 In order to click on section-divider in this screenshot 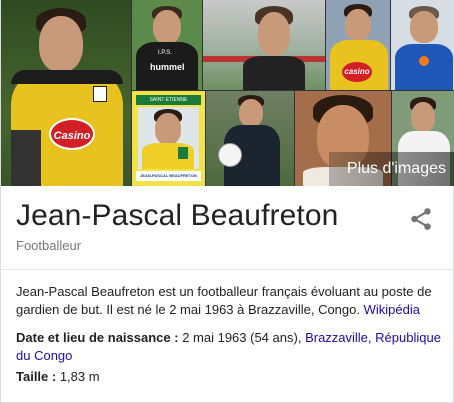, I will do `click(227, 269)`.